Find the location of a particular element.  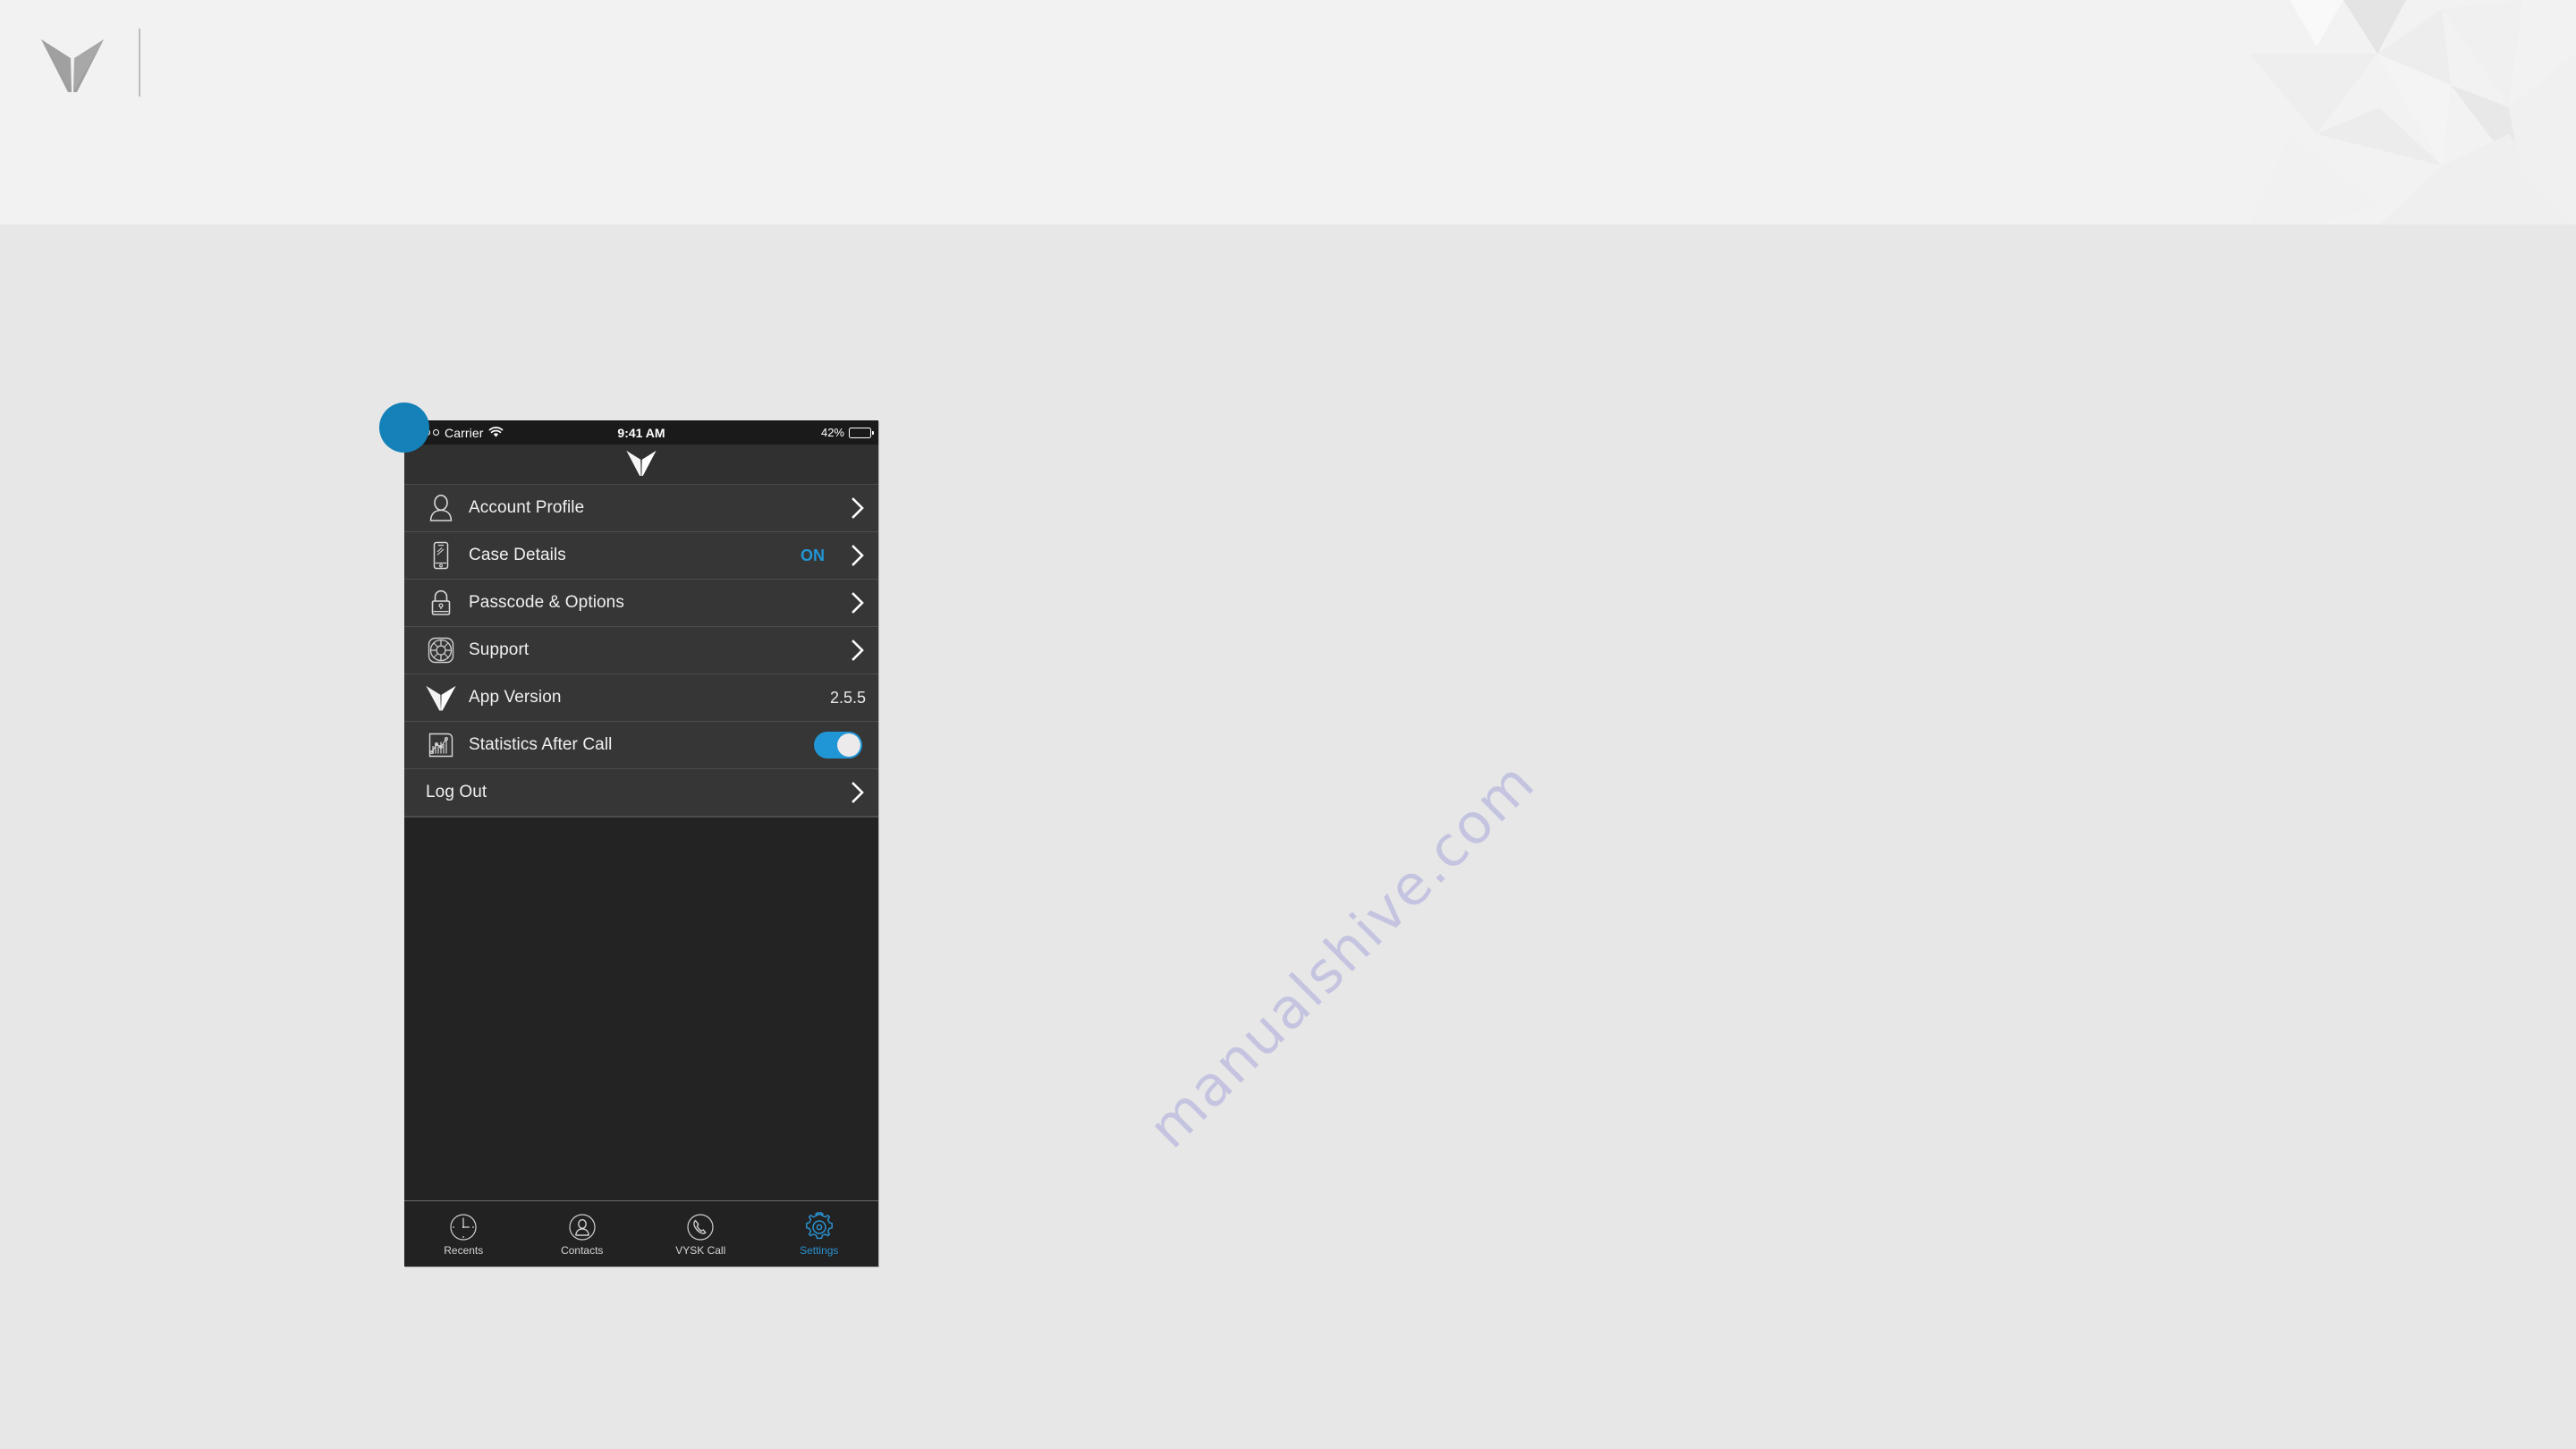

empty-content-area is located at coordinates (641, 1008).